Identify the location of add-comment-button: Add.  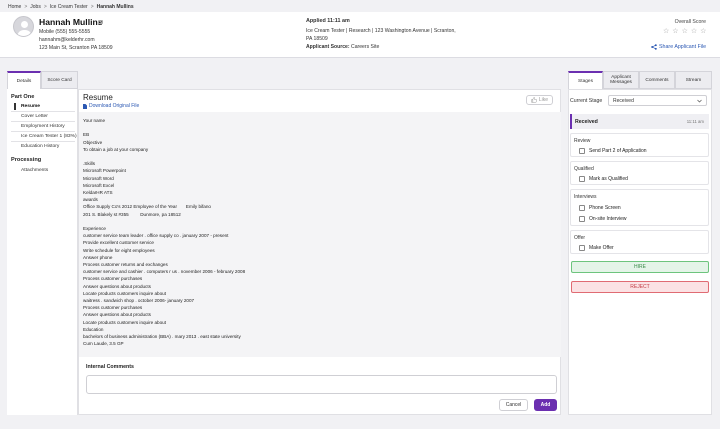
(545, 405).